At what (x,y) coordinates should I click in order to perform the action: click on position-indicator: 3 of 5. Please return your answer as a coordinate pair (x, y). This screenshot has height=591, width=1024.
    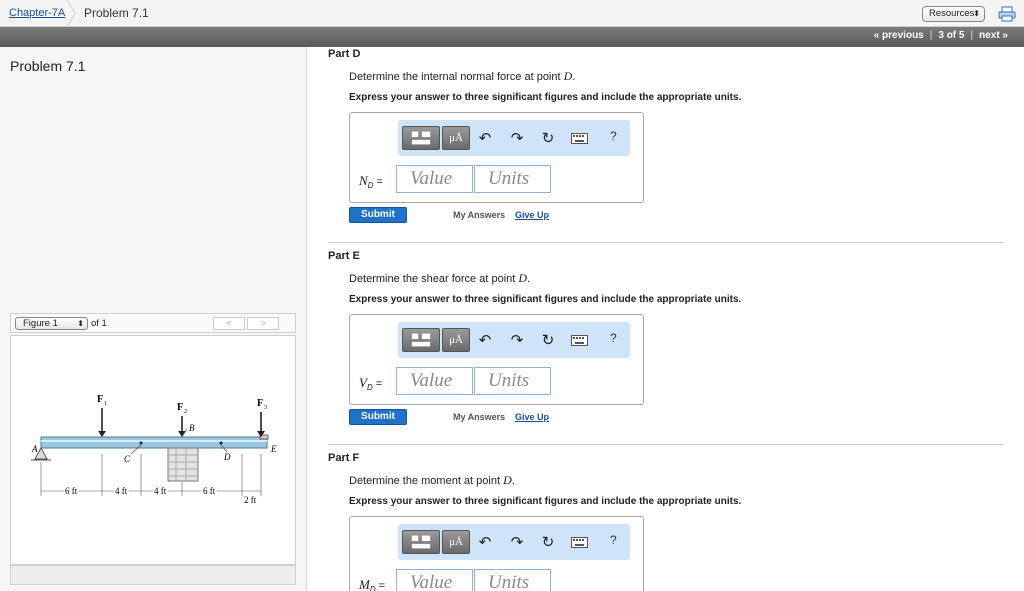
    Looking at the image, I should click on (951, 35).